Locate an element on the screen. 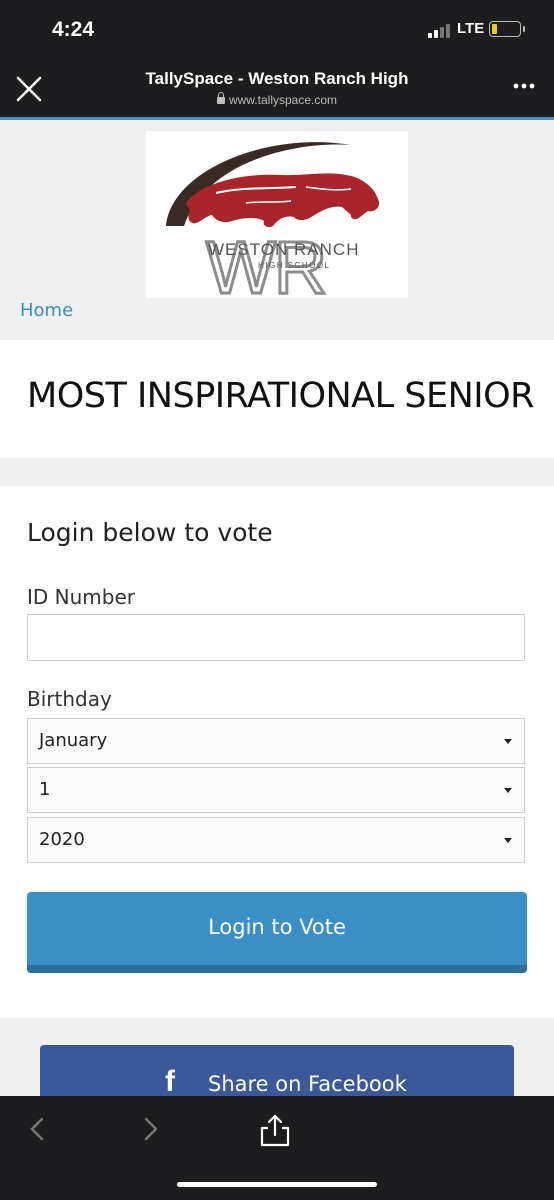 This screenshot has height=1200, width=554. share-icon is located at coordinates (275, 1130).